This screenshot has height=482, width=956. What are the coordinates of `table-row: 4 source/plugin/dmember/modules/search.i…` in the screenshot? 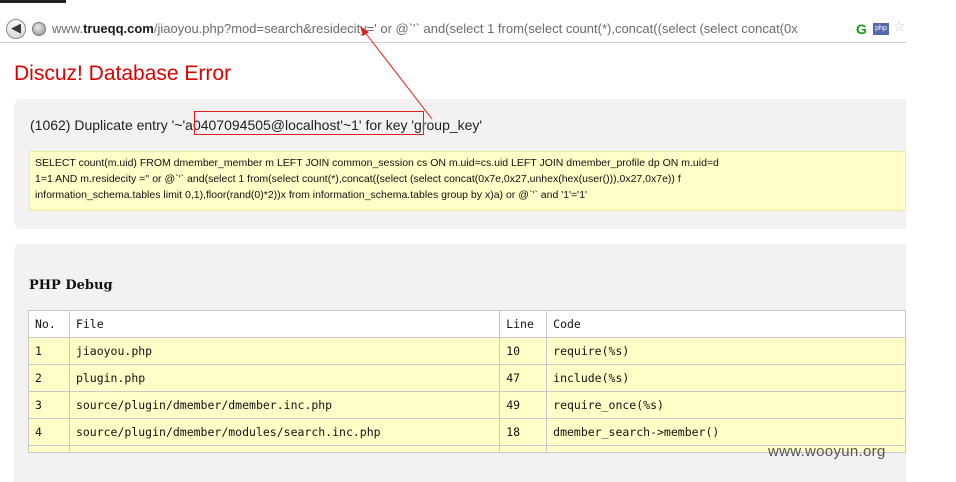 It's located at (467, 432).